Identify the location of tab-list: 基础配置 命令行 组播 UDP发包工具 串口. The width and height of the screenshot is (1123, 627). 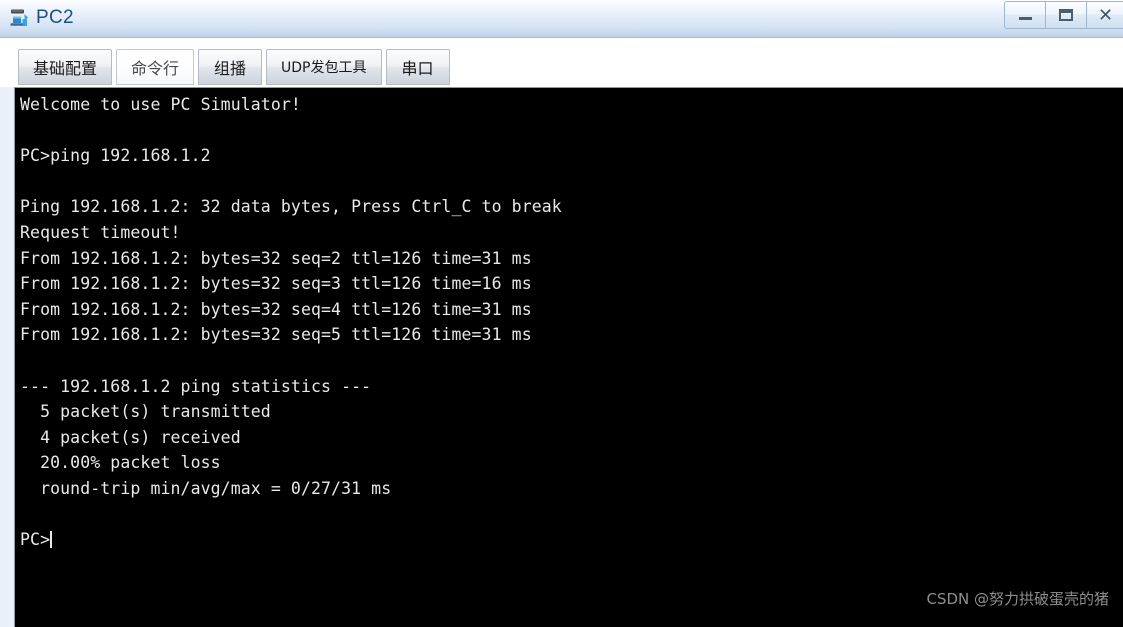
(236, 67).